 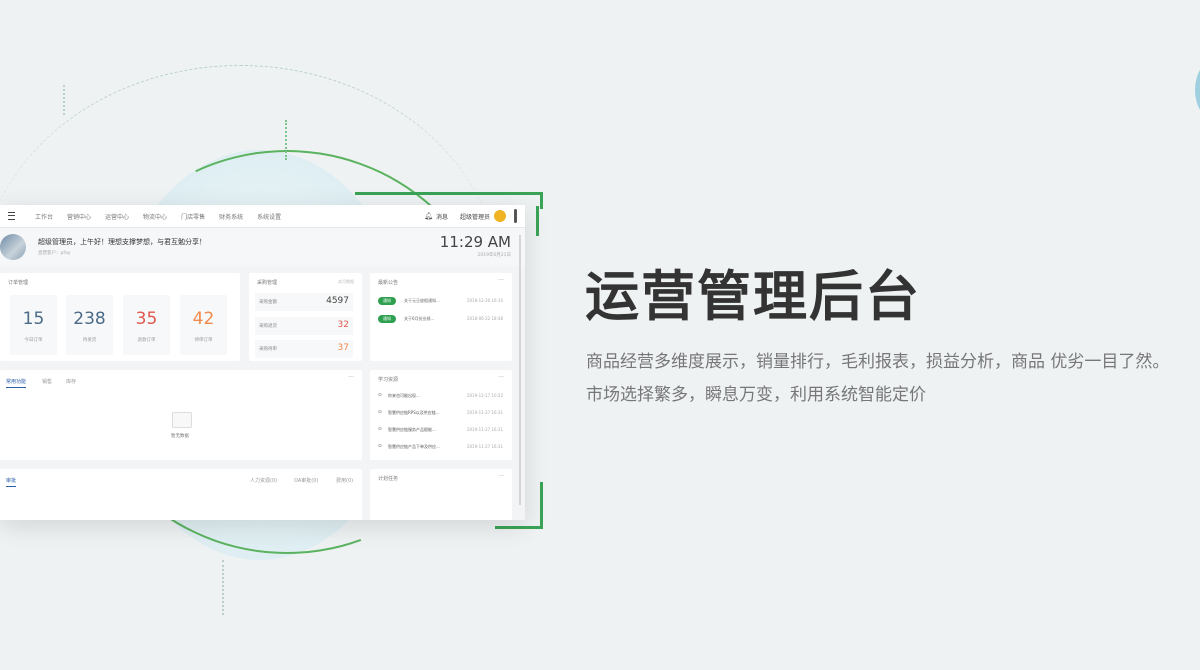 I want to click on nav-item-logistics: 物流中心, so click(x=155, y=216).